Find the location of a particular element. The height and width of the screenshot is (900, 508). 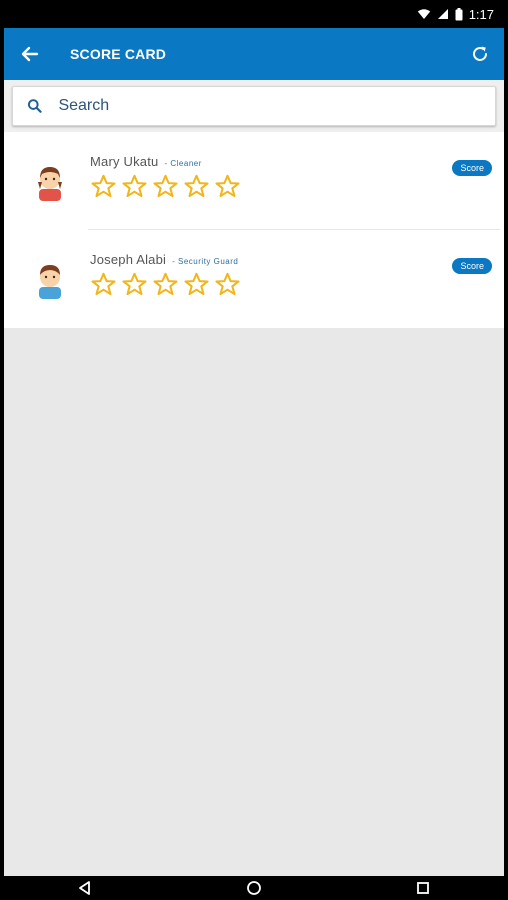

list-item: Joseph Alabi Security Guard Score is located at coordinates (254, 279).